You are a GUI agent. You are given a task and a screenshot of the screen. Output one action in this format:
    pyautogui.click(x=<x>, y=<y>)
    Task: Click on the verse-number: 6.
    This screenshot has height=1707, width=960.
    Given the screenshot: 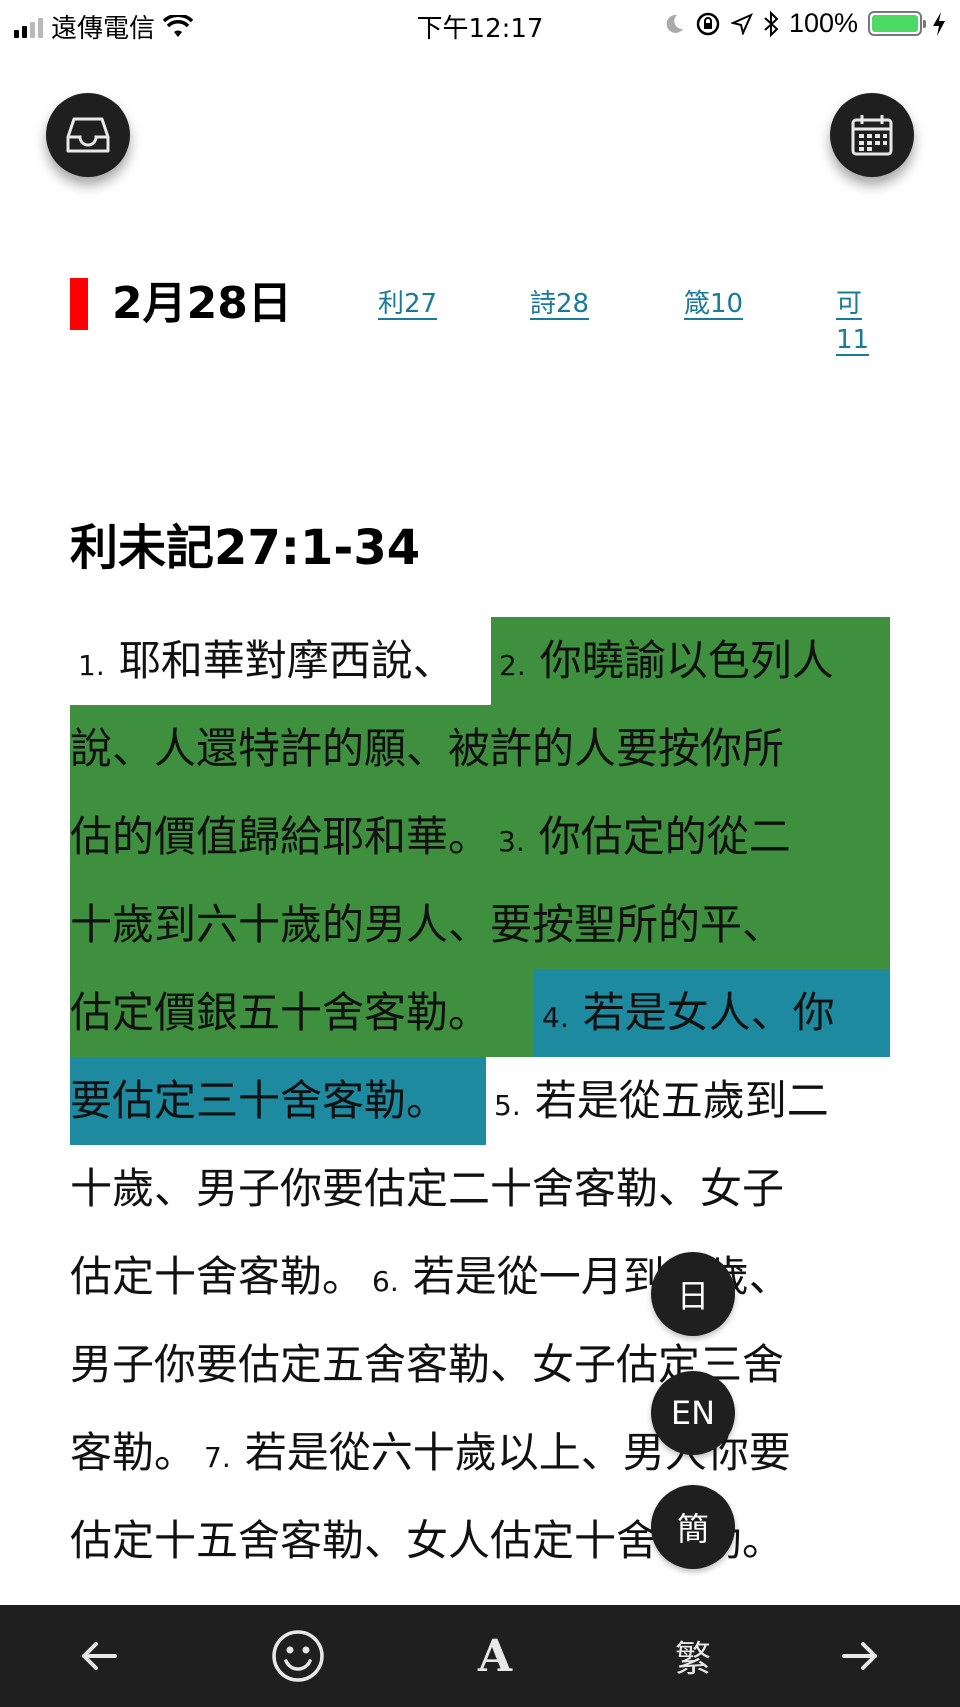 What is the action you would take?
    pyautogui.click(x=385, y=1281)
    